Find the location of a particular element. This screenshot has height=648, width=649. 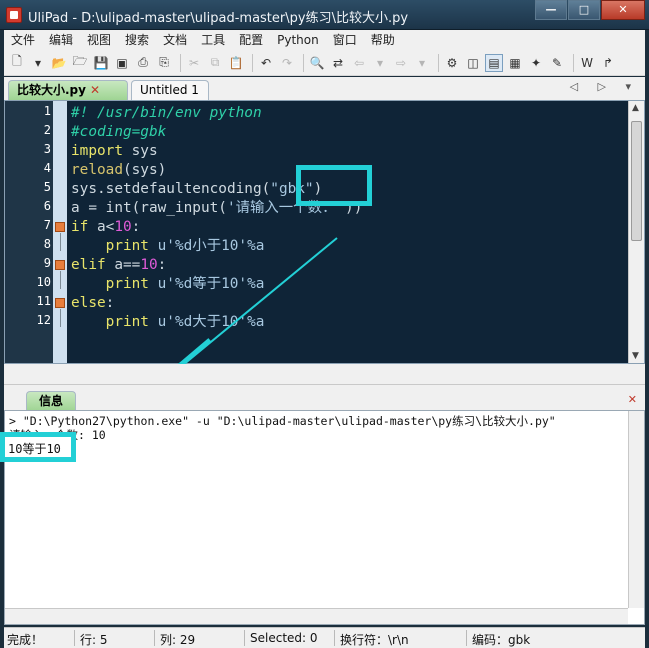

panel-close-icon: ✕ is located at coordinates (632, 399).